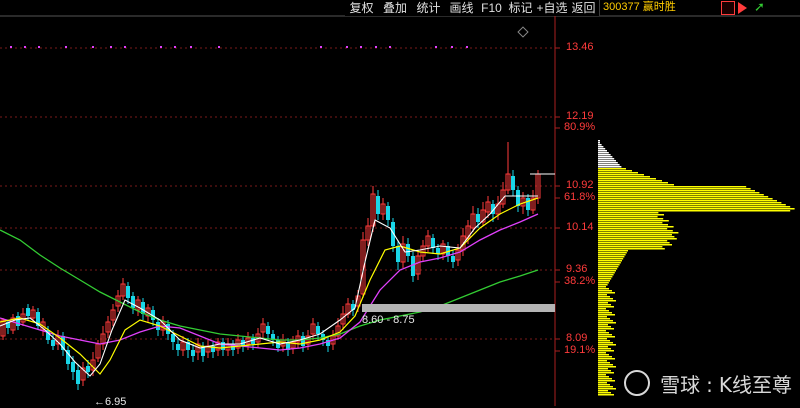 The width and height of the screenshot is (800, 408). Describe the element at coordinates (580, 227) in the screenshot. I see `price-tick-label: 10.14` at that location.